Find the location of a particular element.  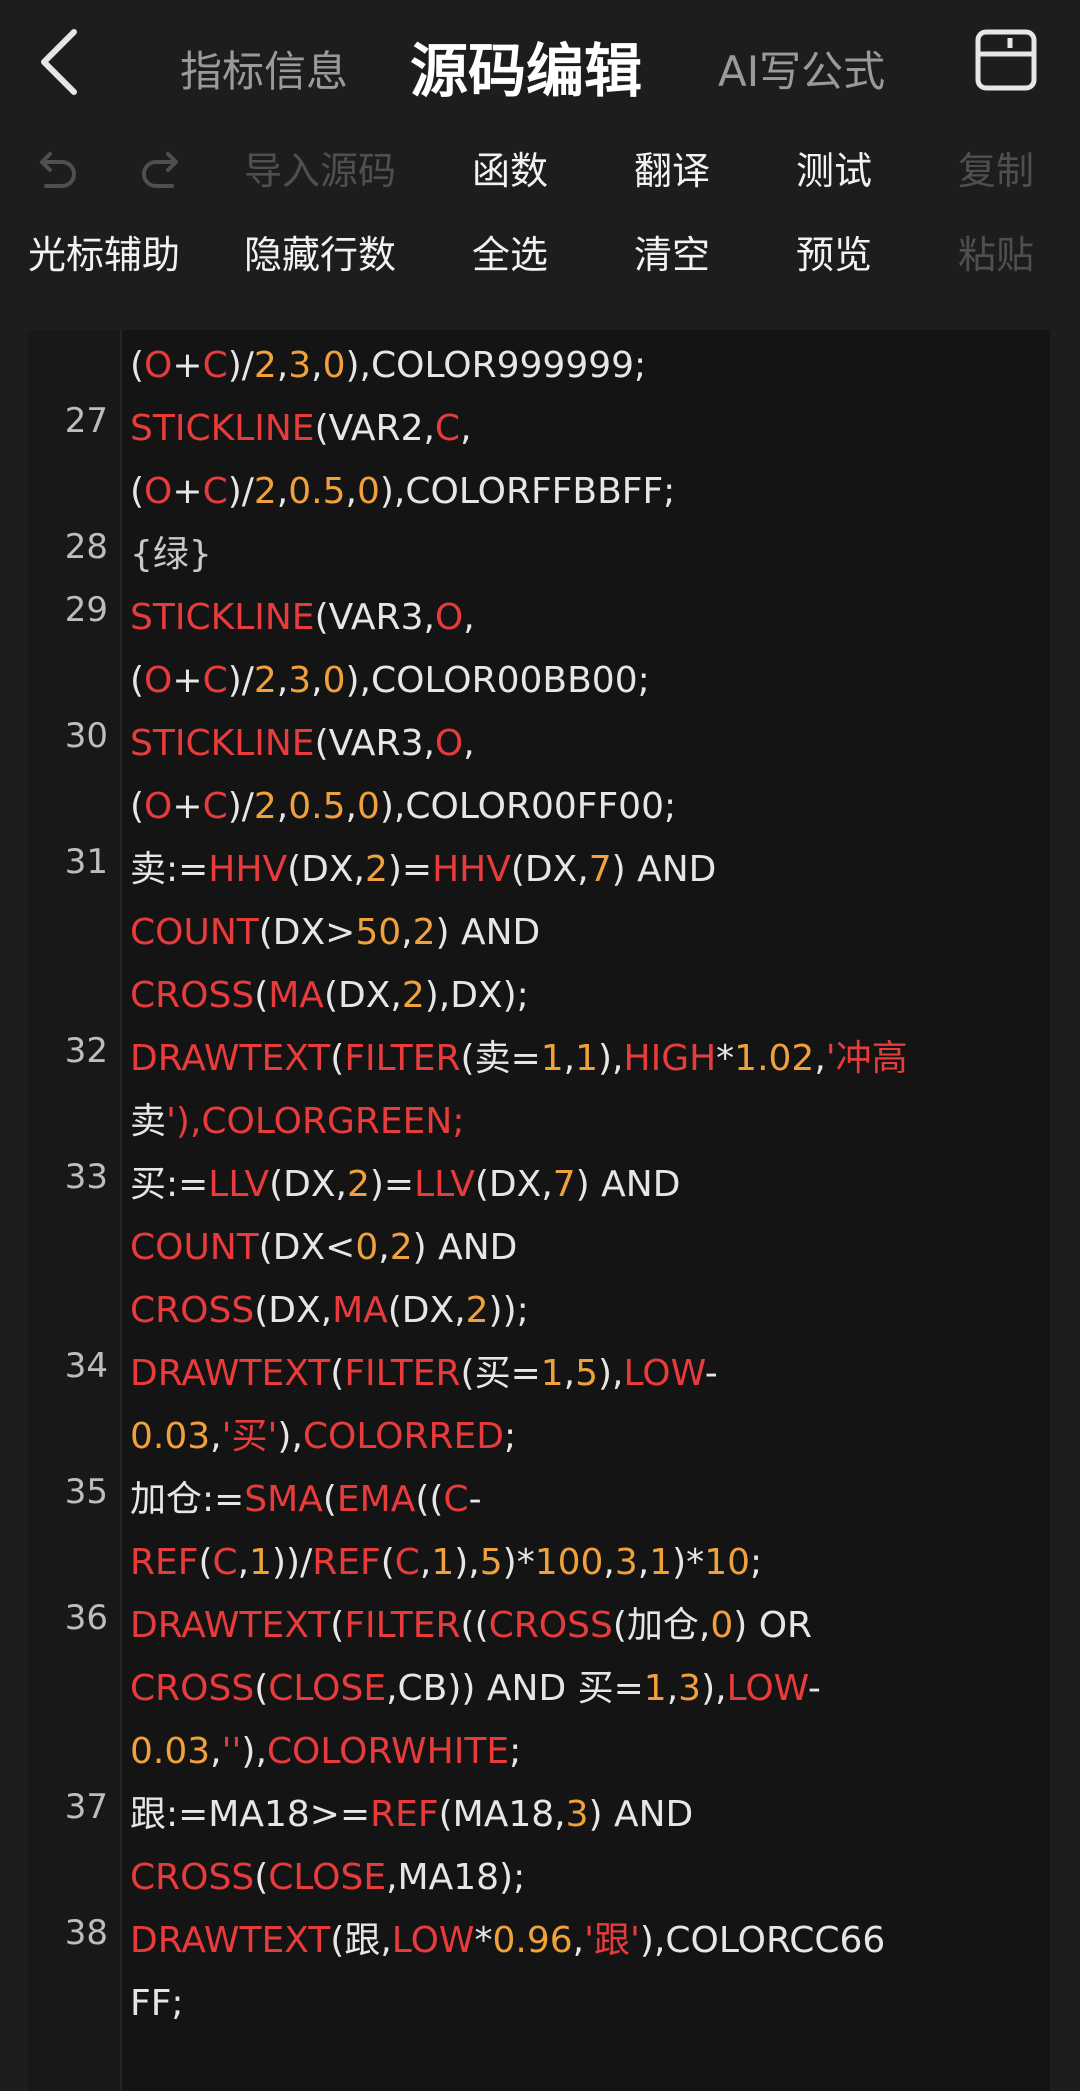

tab-source-edit: 源码编辑 is located at coordinates (526, 66).